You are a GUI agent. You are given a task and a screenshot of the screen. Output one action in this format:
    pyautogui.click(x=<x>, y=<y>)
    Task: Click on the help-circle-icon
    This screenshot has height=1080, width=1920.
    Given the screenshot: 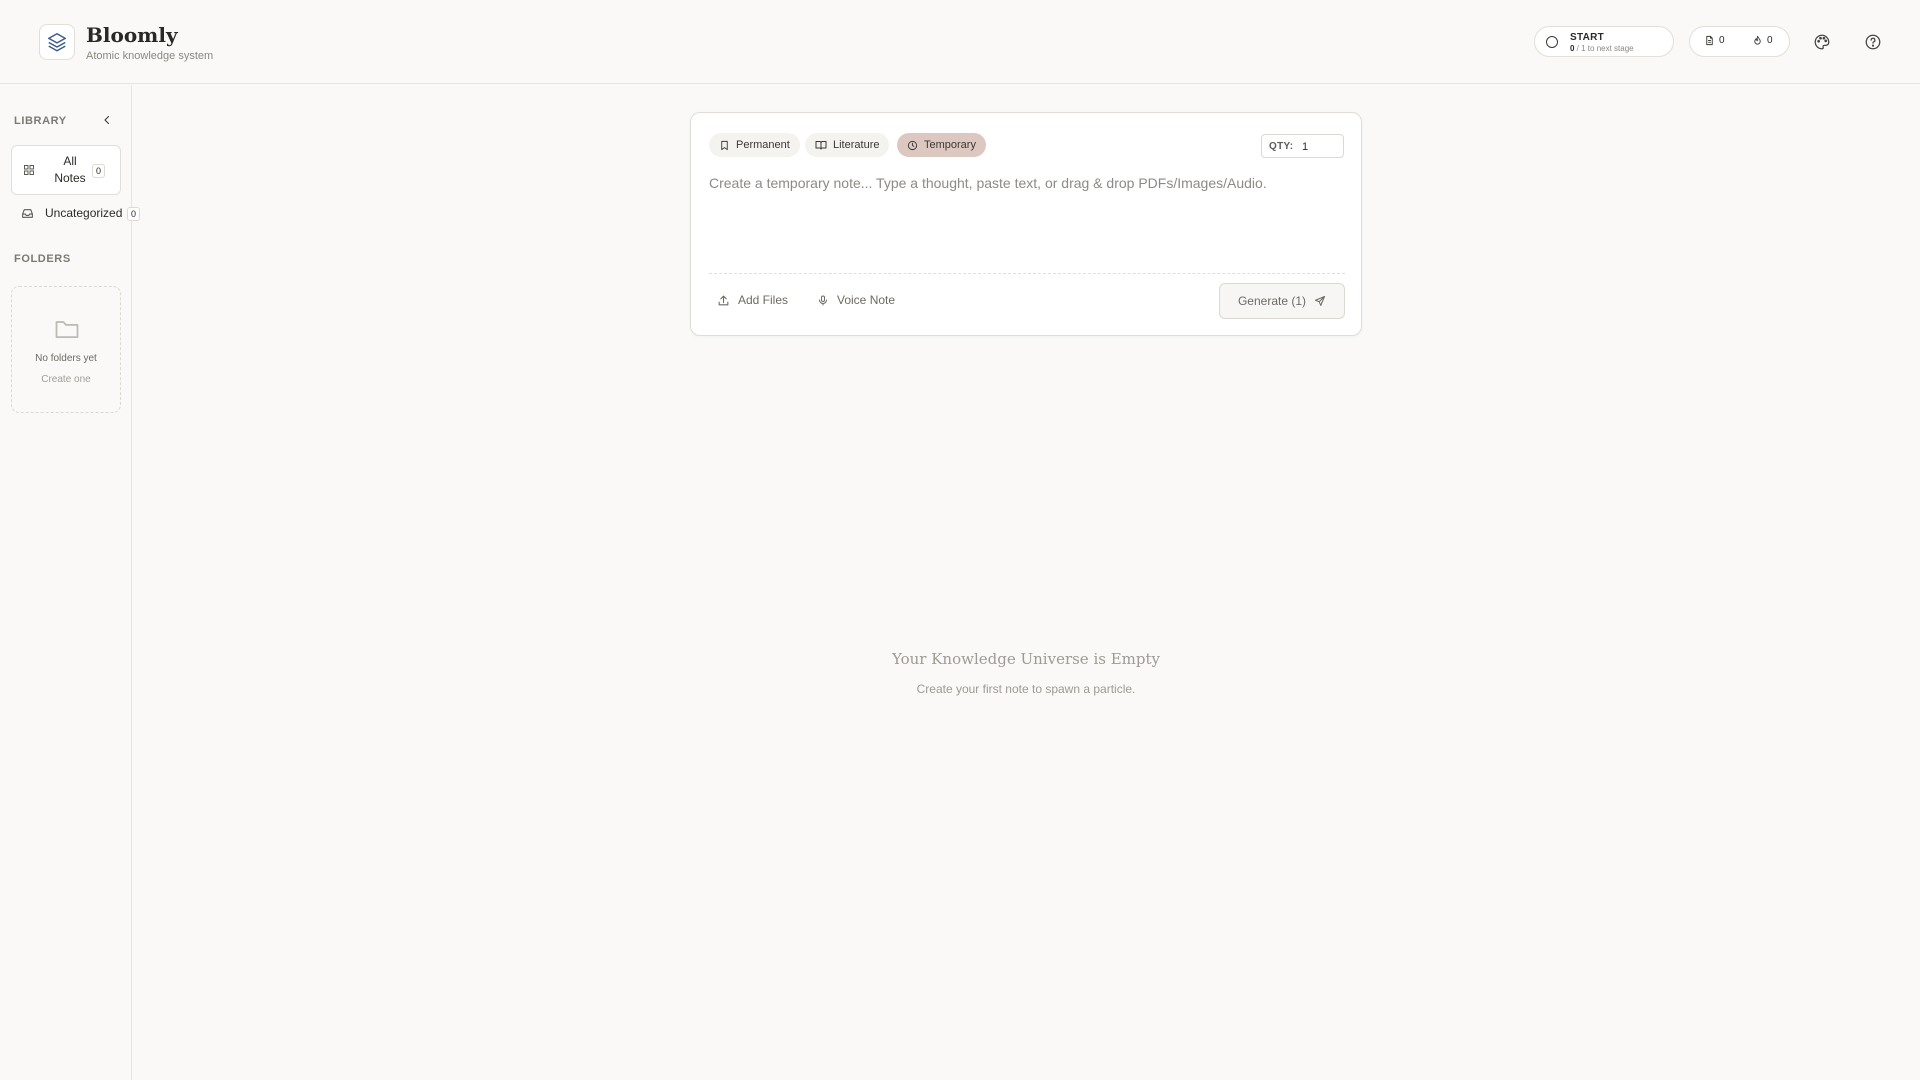 What is the action you would take?
    pyautogui.click(x=1873, y=42)
    